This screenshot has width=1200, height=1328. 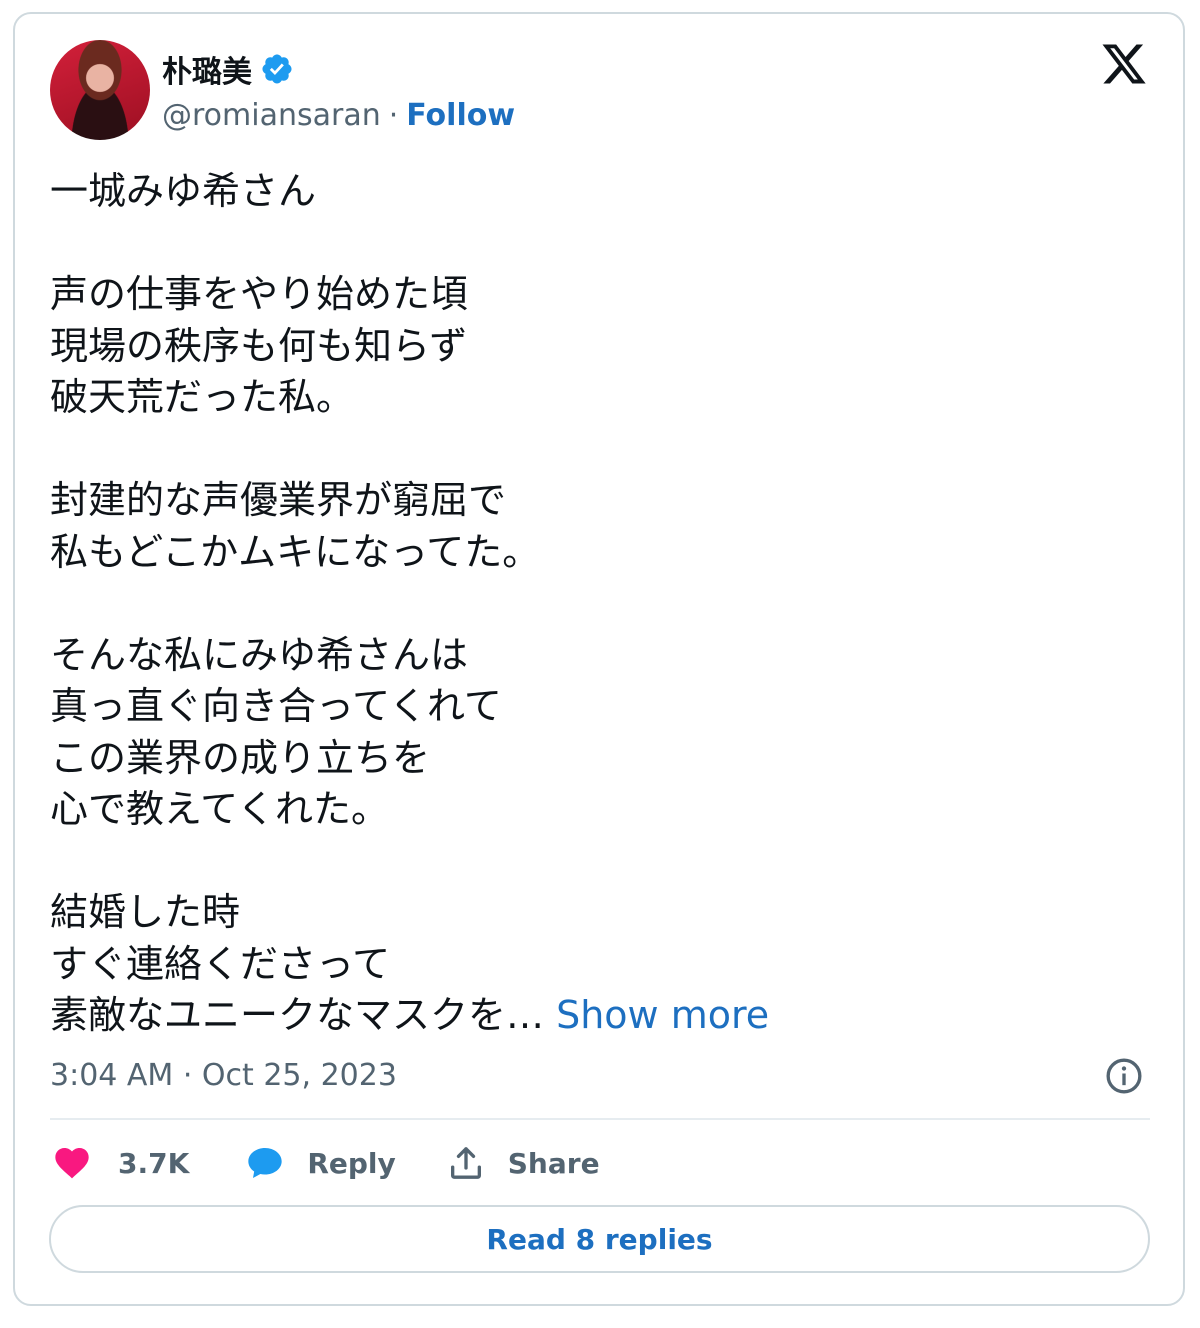 What do you see at coordinates (265, 1163) in the screenshot?
I see `reply-bubble-icon` at bounding box center [265, 1163].